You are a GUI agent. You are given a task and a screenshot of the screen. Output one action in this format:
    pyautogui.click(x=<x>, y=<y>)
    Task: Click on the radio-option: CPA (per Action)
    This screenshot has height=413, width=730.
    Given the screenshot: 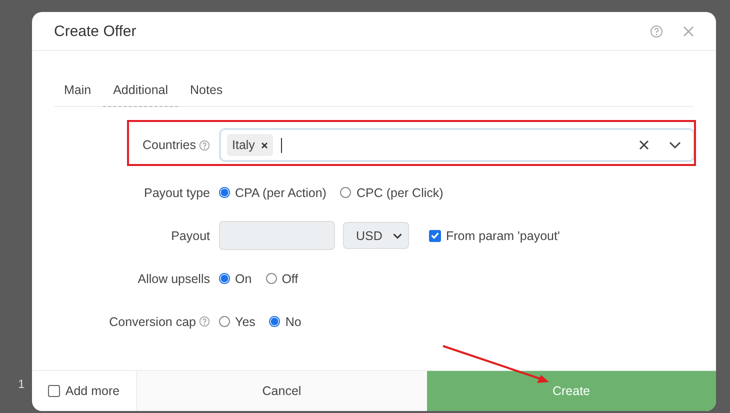 What is the action you would take?
    pyautogui.click(x=272, y=193)
    